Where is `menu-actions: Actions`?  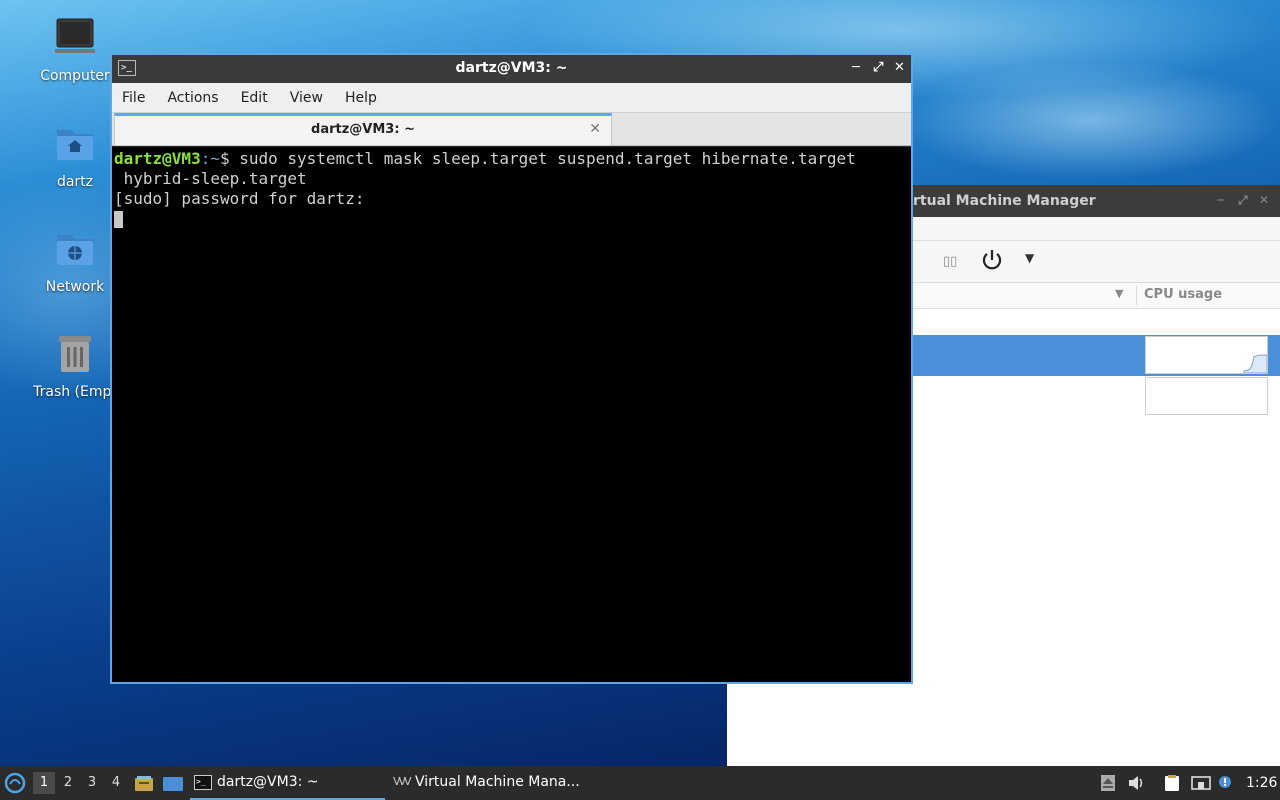 menu-actions: Actions is located at coordinates (192, 98).